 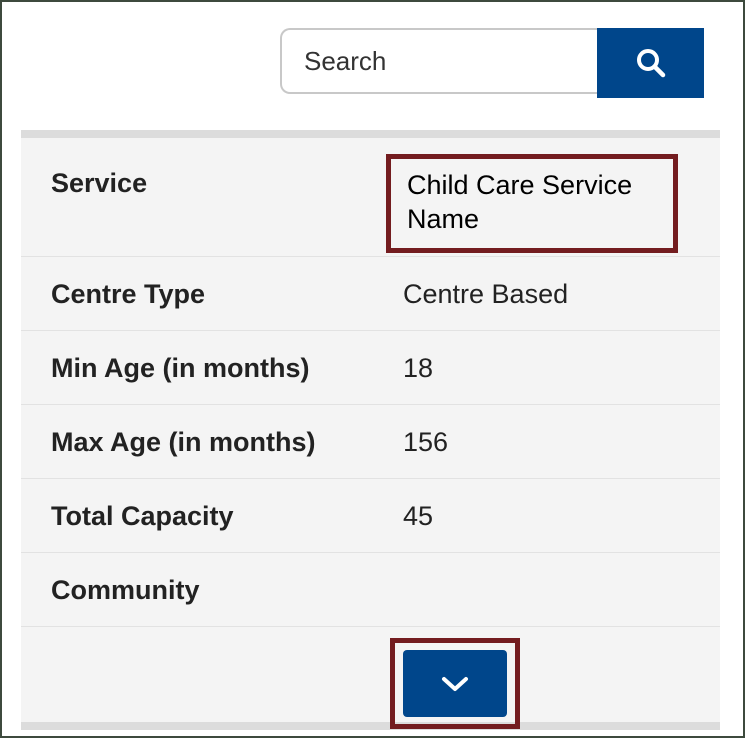 What do you see at coordinates (99, 183) in the screenshot?
I see `detail-label: Service` at bounding box center [99, 183].